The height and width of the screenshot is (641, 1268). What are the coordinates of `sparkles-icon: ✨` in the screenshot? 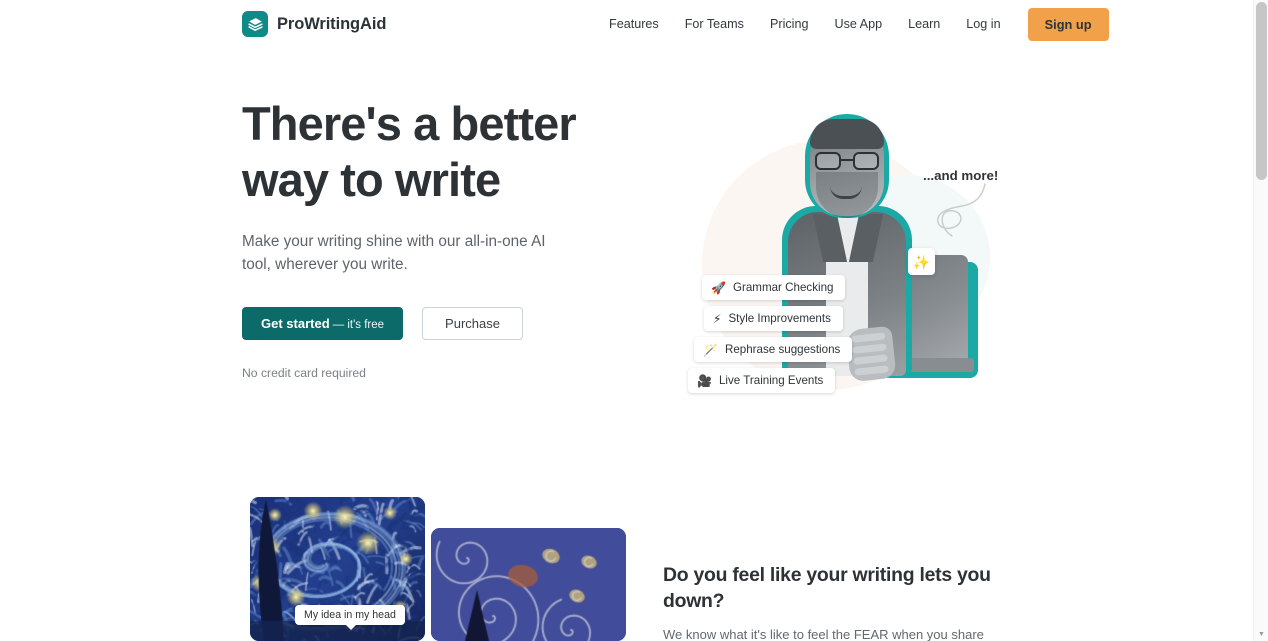 It's located at (921, 261).